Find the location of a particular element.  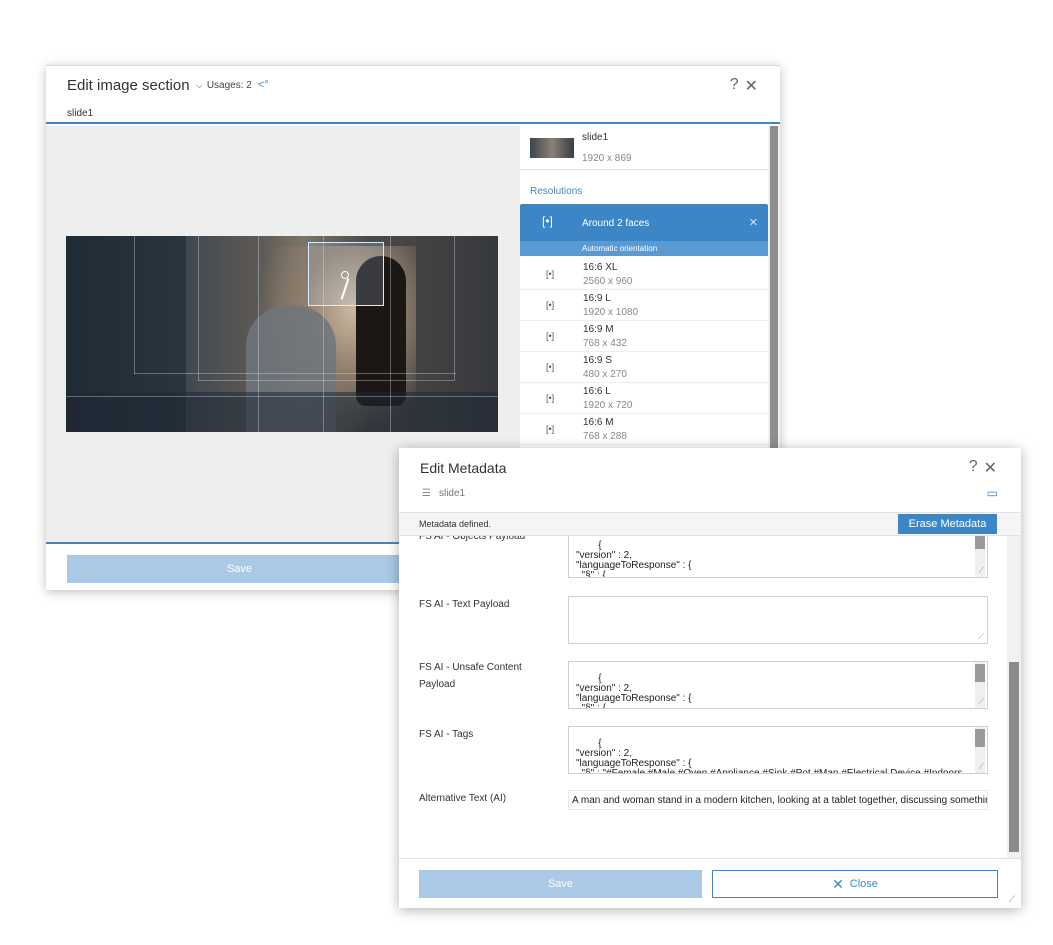

share-icon: <° is located at coordinates (263, 85).